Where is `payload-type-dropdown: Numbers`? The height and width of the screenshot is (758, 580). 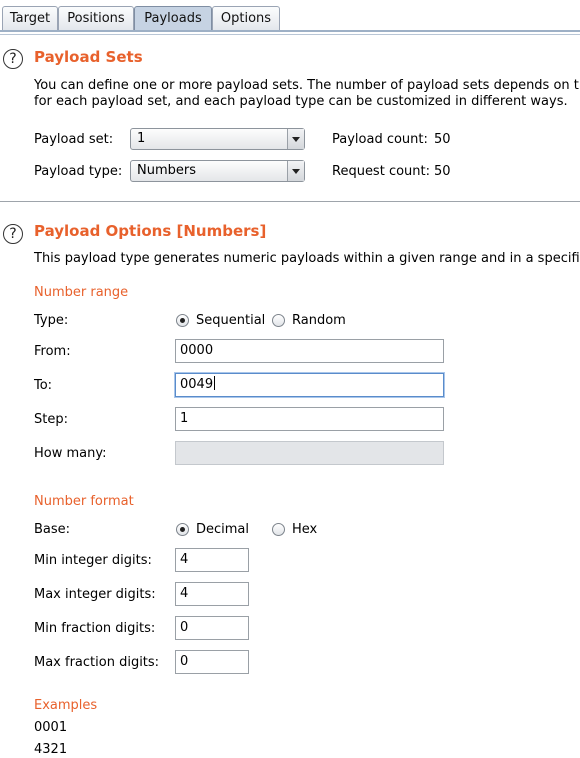 payload-type-dropdown: Numbers is located at coordinates (217, 171).